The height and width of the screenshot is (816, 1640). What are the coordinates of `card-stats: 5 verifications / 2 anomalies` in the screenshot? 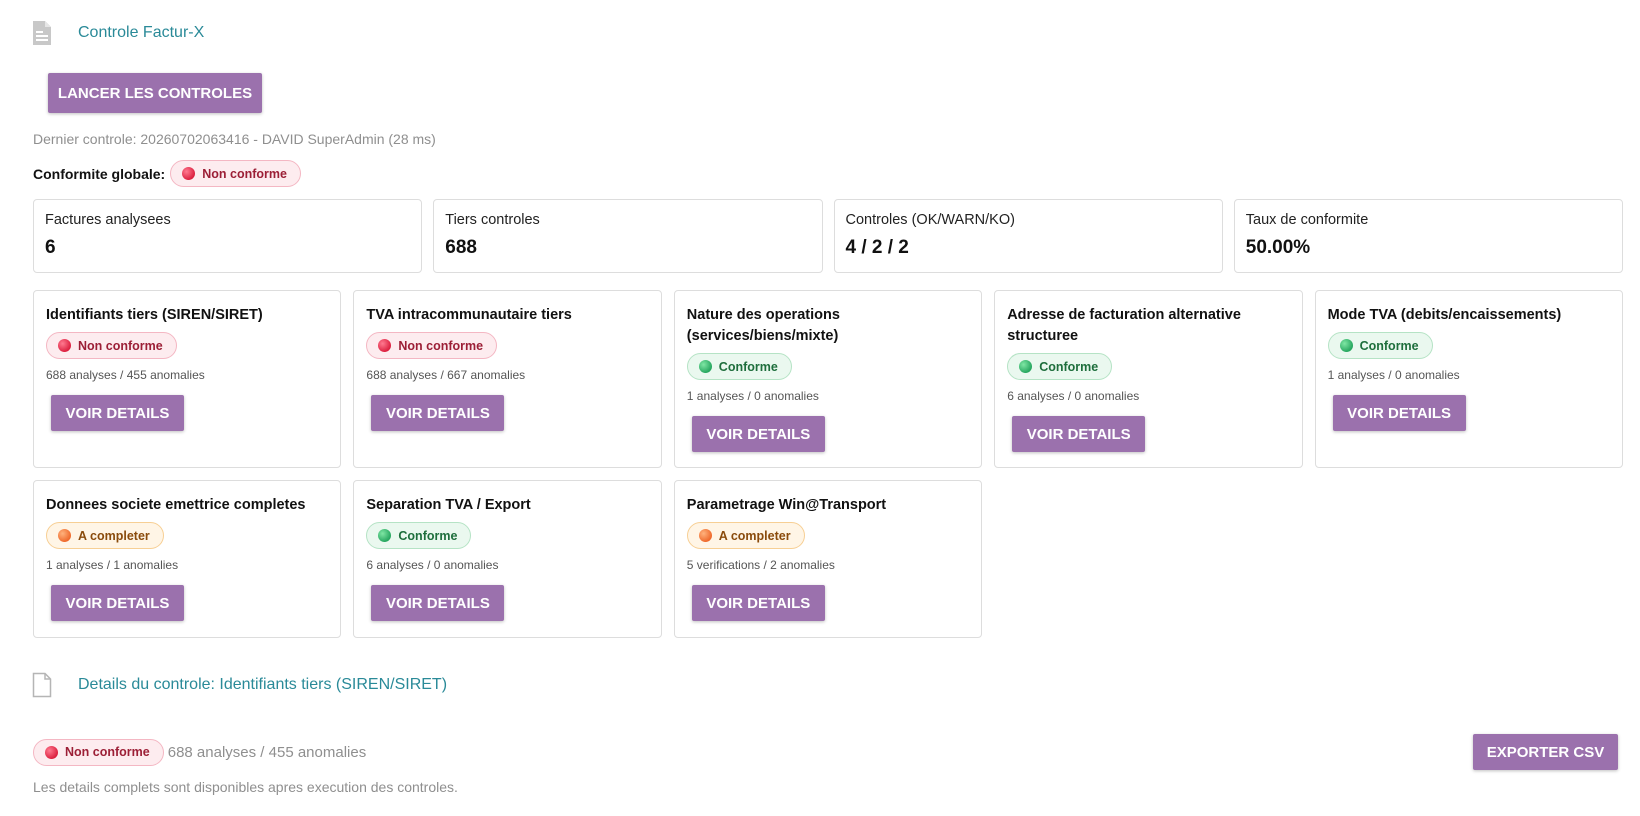 It's located at (760, 565).